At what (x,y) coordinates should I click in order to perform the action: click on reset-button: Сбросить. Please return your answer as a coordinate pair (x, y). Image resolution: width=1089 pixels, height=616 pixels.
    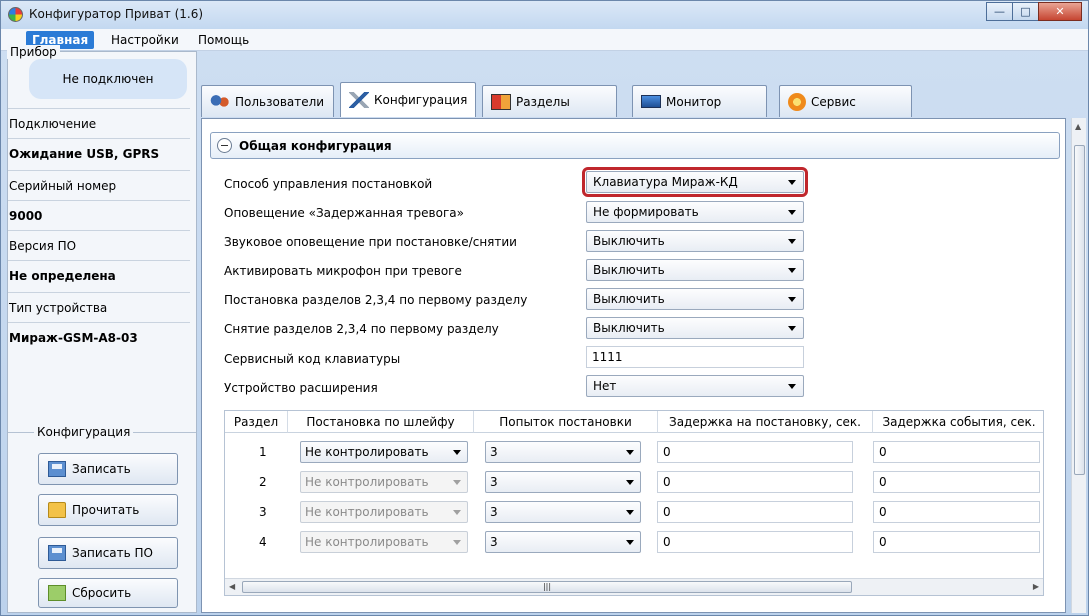
    Looking at the image, I should click on (108, 593).